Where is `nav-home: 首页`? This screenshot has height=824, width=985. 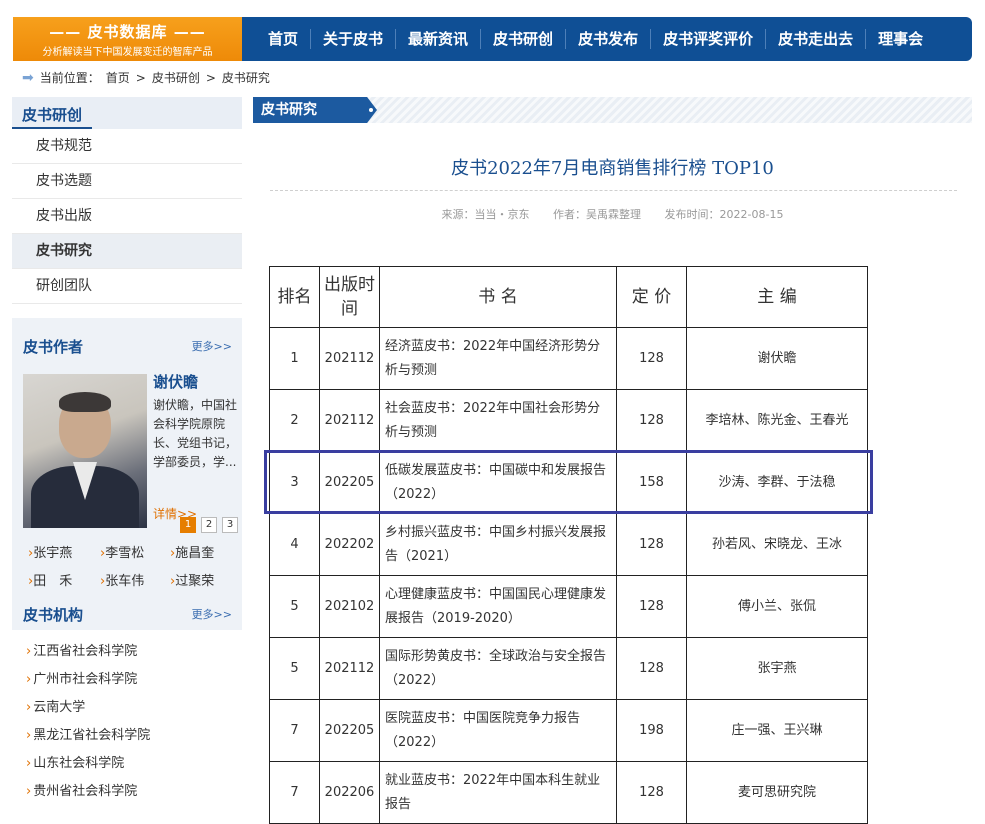
nav-home: 首页 is located at coordinates (283, 39).